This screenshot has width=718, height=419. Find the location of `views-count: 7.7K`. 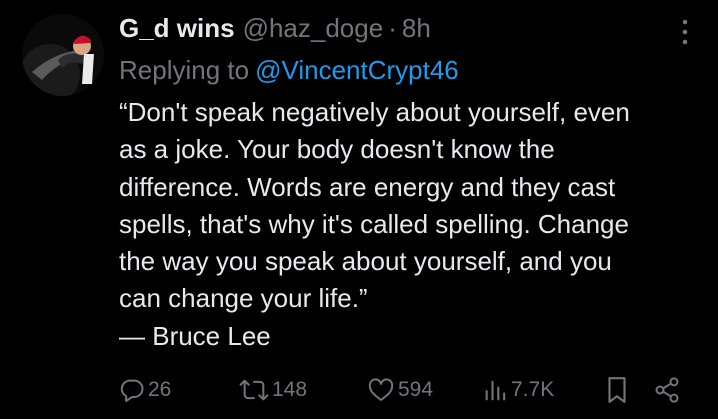

views-count: 7.7K is located at coordinates (533, 389).